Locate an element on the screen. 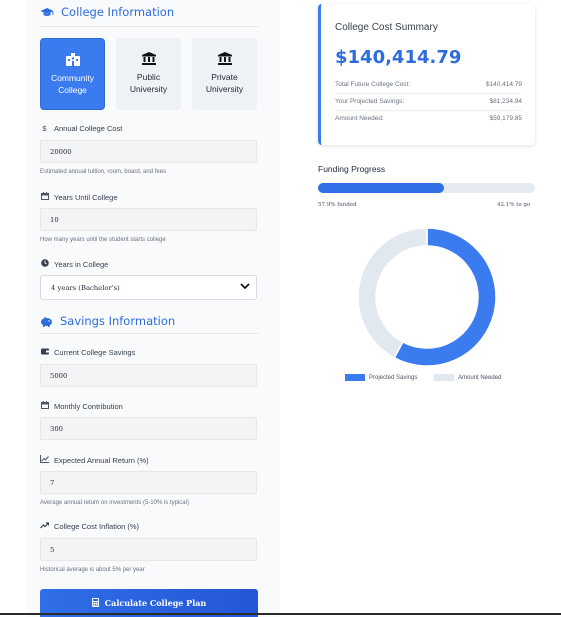  current-savings-label: Current College Savings is located at coordinates (87, 352).